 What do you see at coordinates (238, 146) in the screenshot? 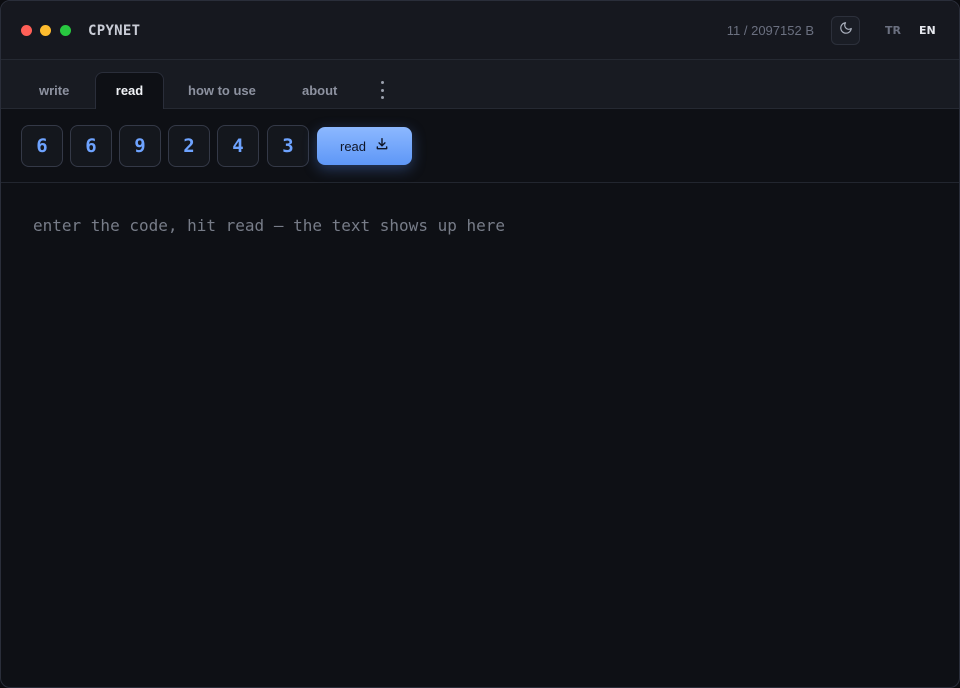
I see `code-digit-5: 4` at bounding box center [238, 146].